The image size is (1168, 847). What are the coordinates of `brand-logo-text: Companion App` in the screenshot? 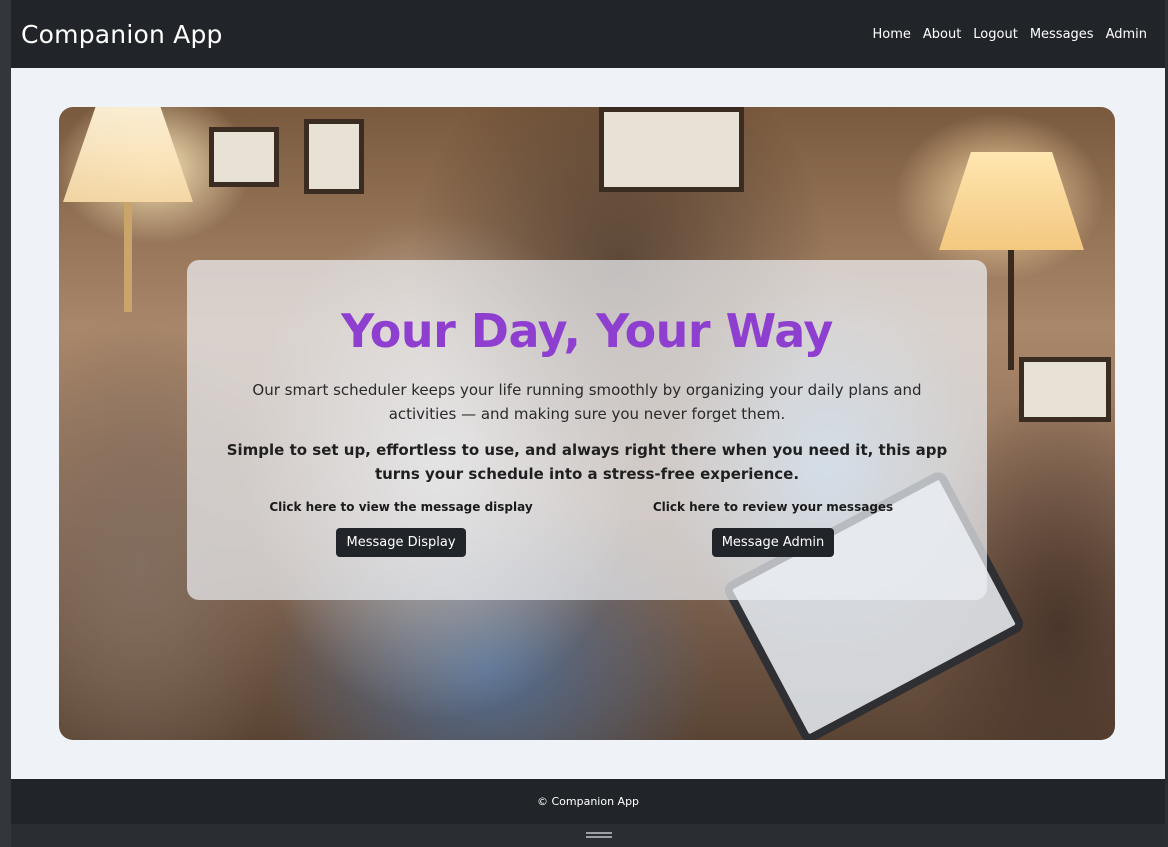 It's located at (122, 34).